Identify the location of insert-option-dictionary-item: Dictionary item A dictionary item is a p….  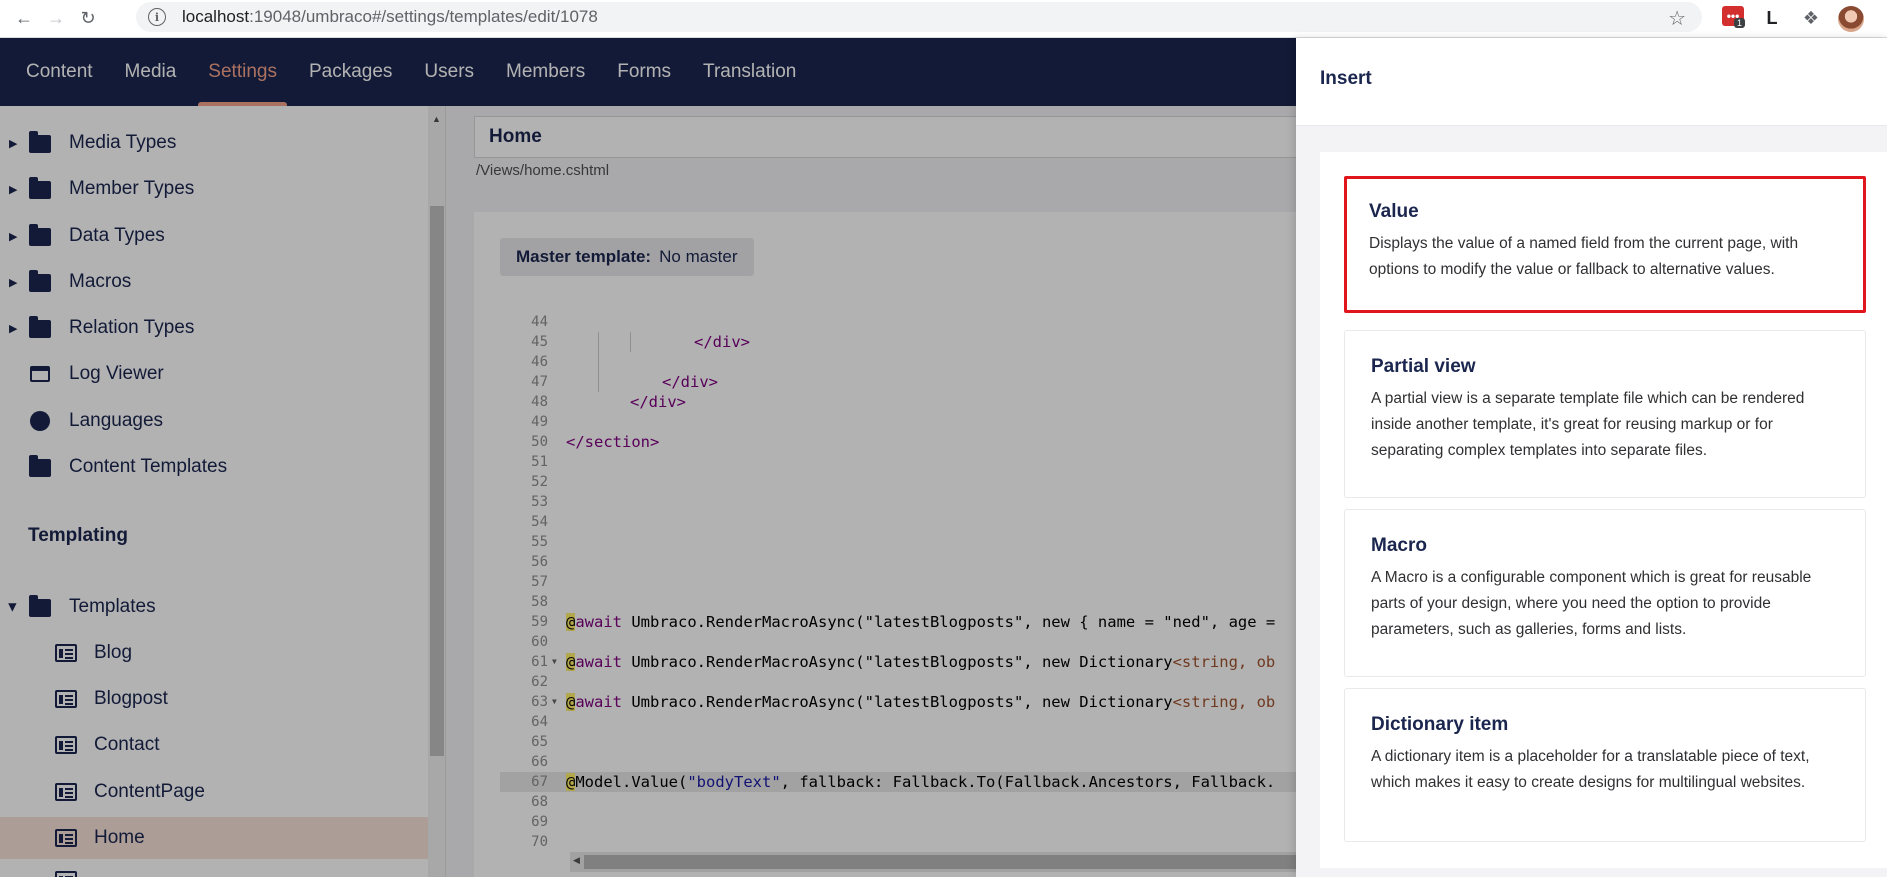
(1605, 765).